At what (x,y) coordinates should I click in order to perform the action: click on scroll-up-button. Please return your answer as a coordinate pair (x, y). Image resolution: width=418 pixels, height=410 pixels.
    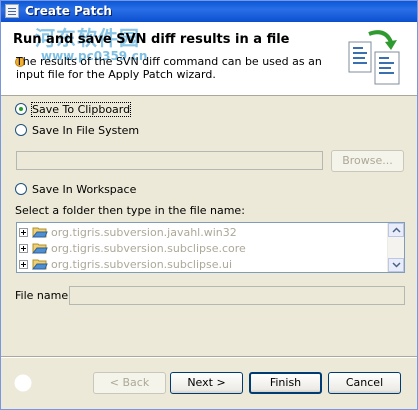
    Looking at the image, I should click on (396, 230).